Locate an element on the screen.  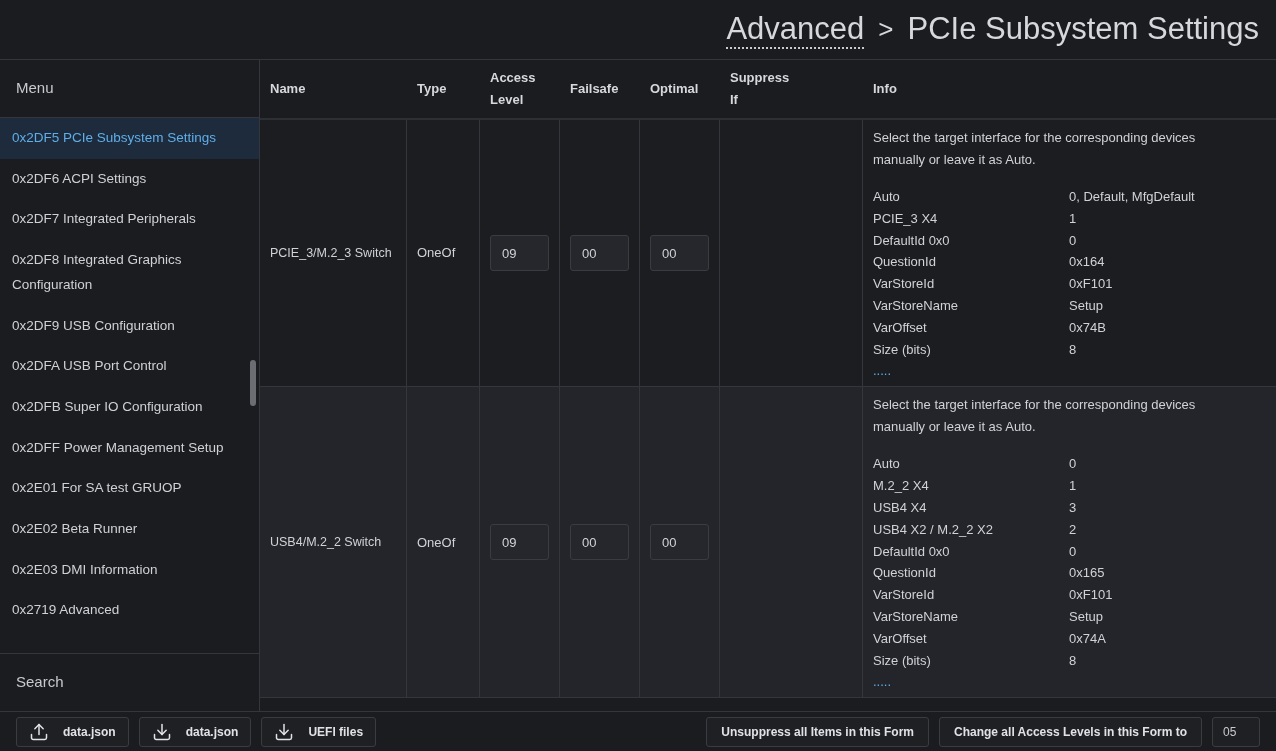
info-key: USB4 X4 is located at coordinates (971, 507).